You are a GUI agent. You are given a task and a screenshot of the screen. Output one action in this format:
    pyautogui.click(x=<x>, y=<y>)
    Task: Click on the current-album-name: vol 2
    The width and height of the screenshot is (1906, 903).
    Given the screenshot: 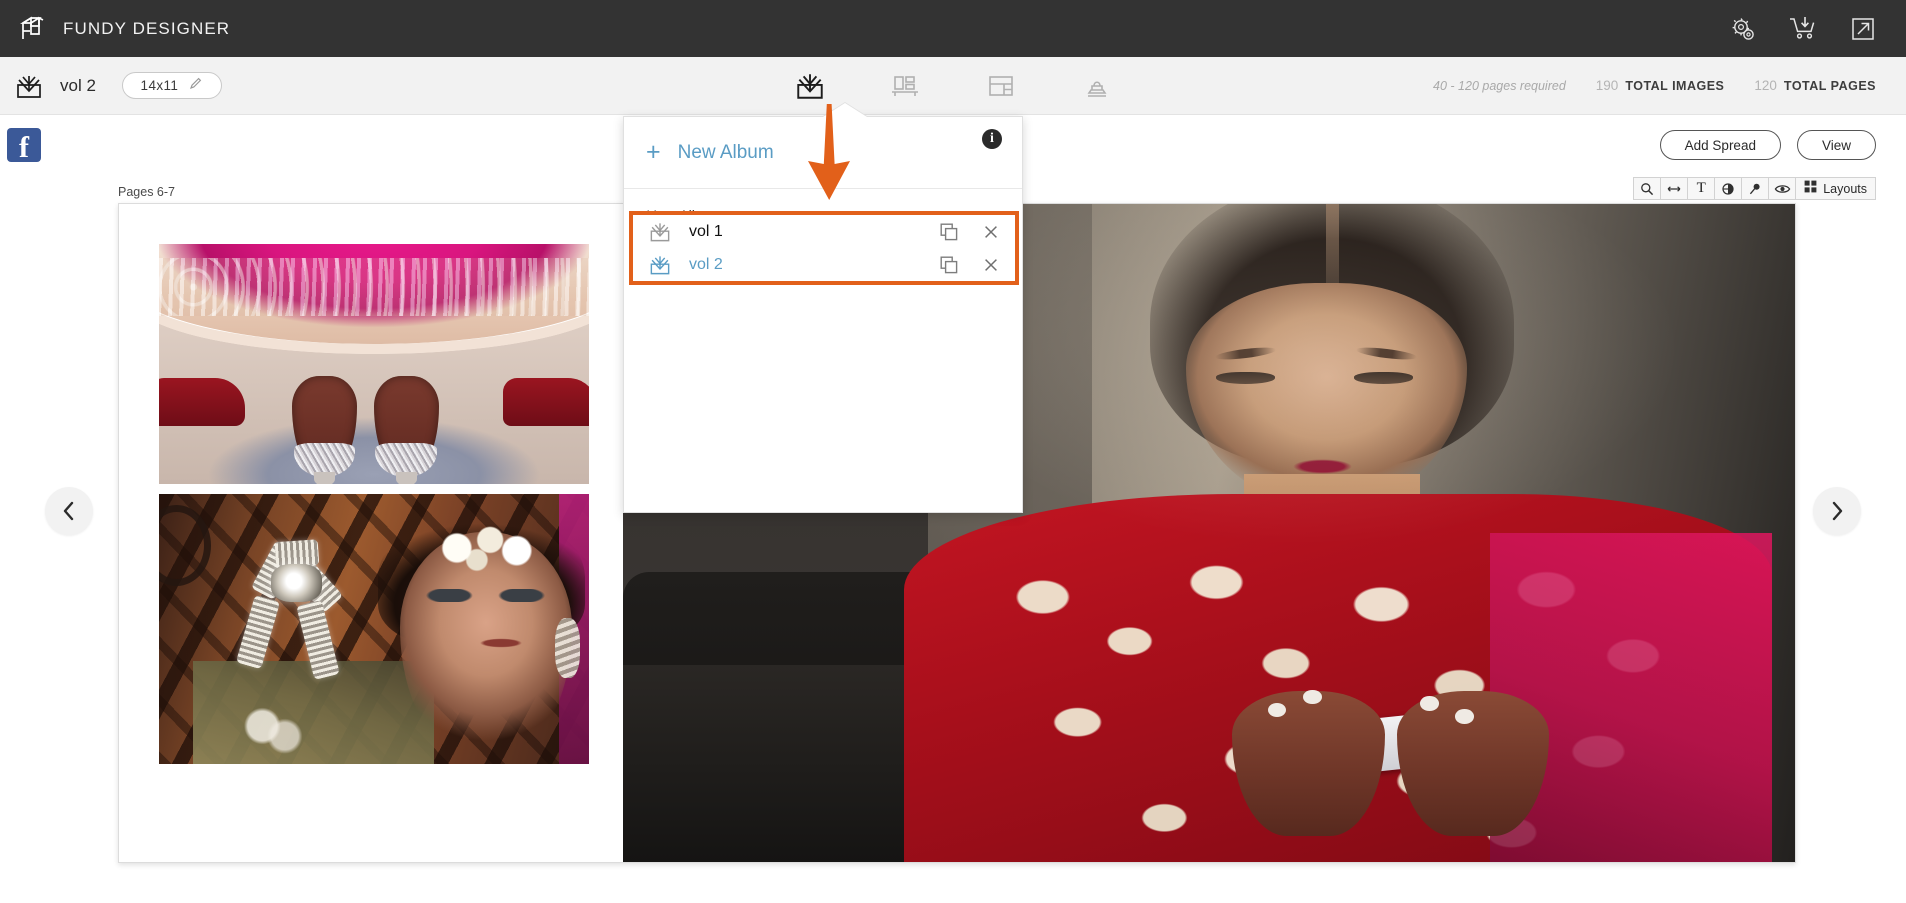 What is the action you would take?
    pyautogui.click(x=78, y=85)
    